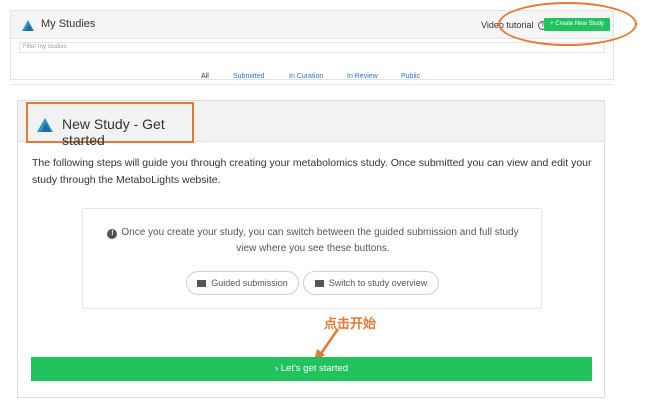  I want to click on tab-submitted: Submitted, so click(249, 76).